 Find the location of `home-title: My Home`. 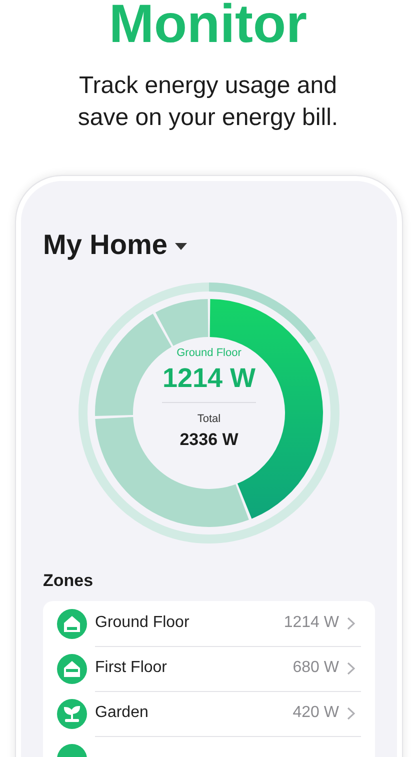

home-title: My Home is located at coordinates (105, 245).